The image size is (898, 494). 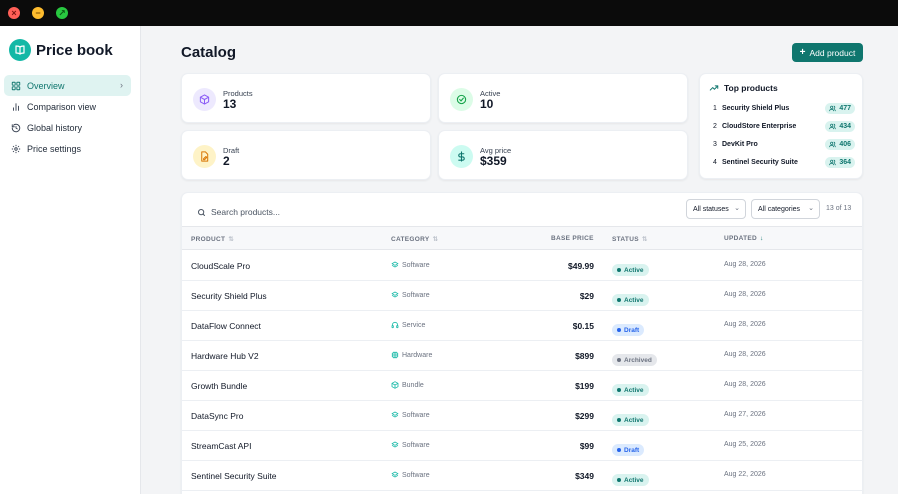 What do you see at coordinates (20, 50) in the screenshot?
I see `book-icon` at bounding box center [20, 50].